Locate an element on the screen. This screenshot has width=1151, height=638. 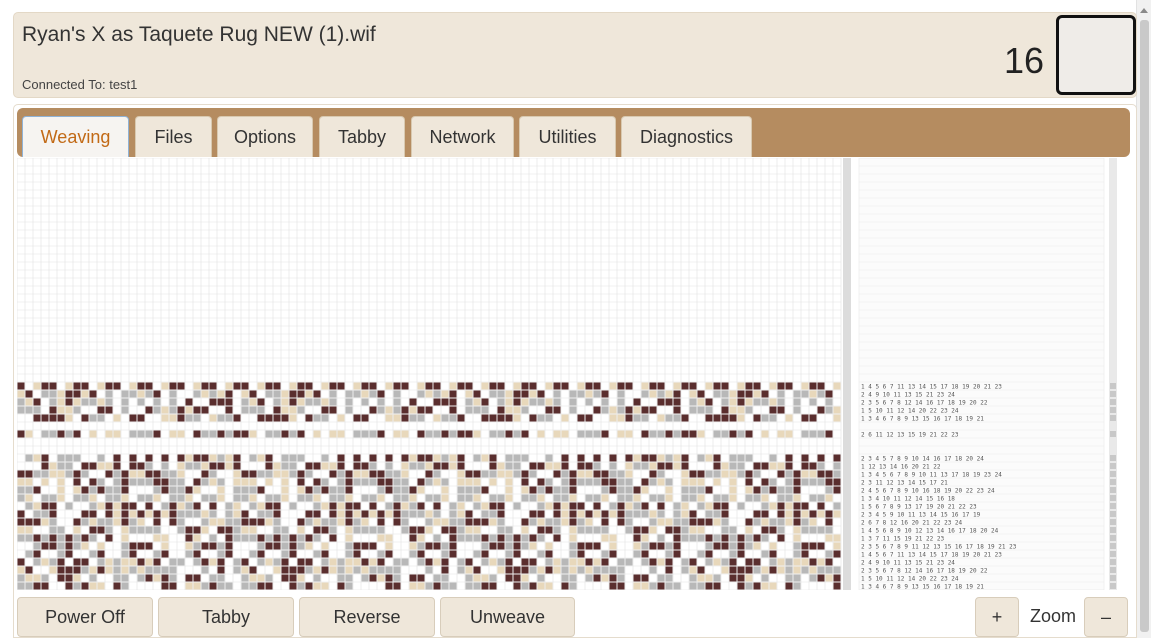
unweave-button: Unweave is located at coordinates (507, 617).